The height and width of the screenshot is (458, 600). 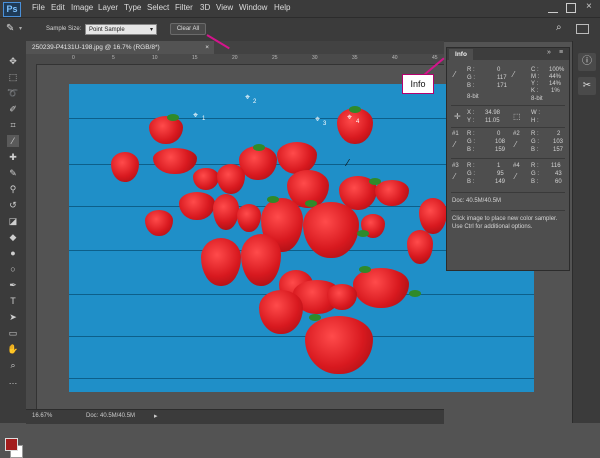 What do you see at coordinates (559, 27) in the screenshot?
I see `search-icon: ⌕` at bounding box center [559, 27].